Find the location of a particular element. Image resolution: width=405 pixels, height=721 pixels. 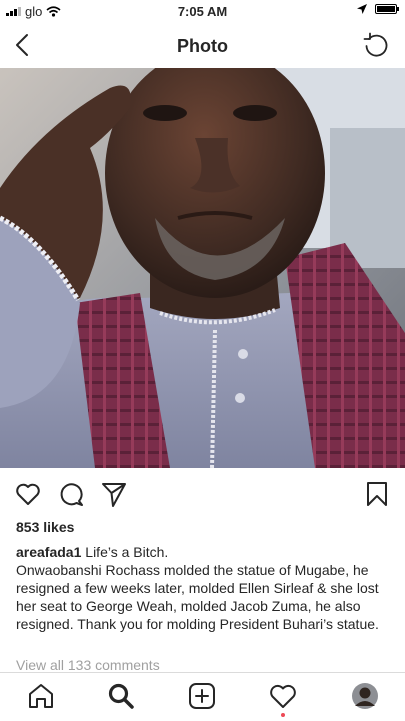

search-icon is located at coordinates (121, 696).